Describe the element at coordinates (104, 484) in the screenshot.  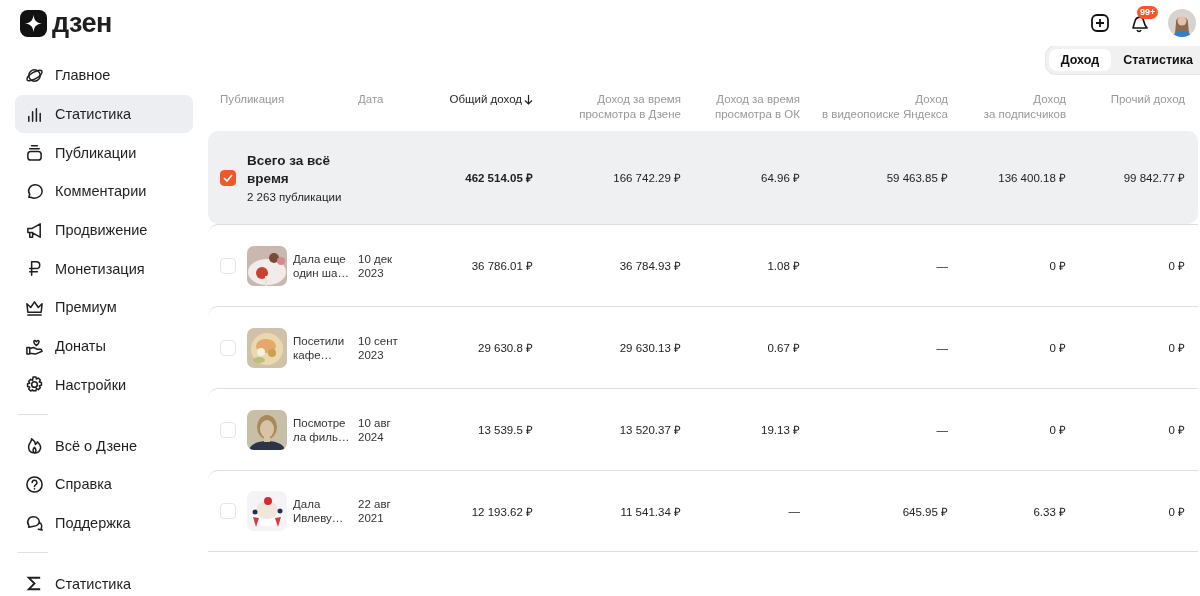
I see `nav-item: Справка` at that location.